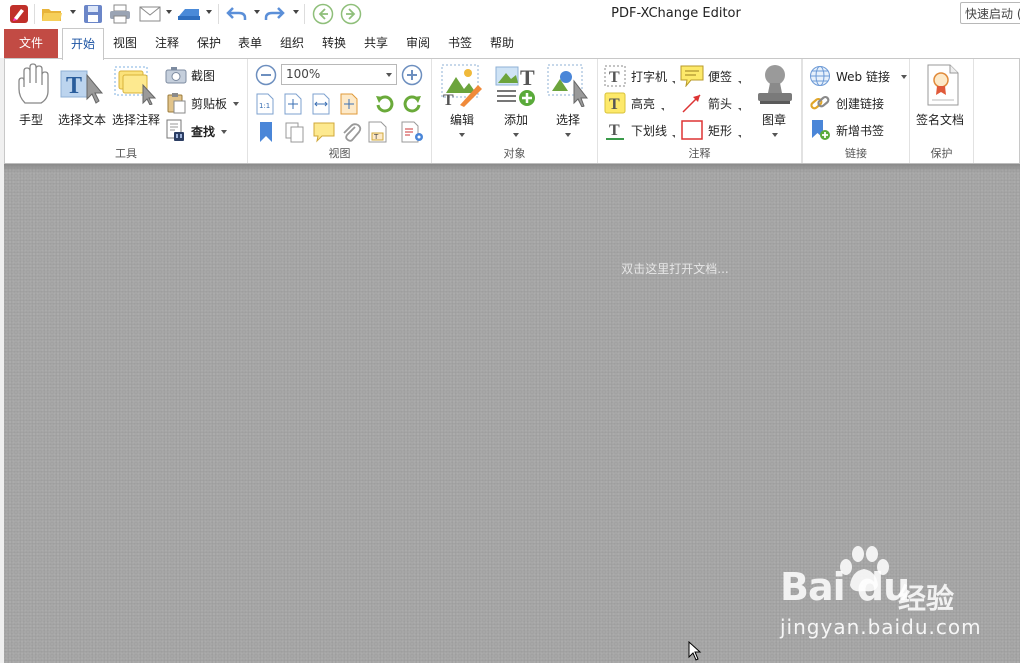  I want to click on scan-icon, so click(189, 14).